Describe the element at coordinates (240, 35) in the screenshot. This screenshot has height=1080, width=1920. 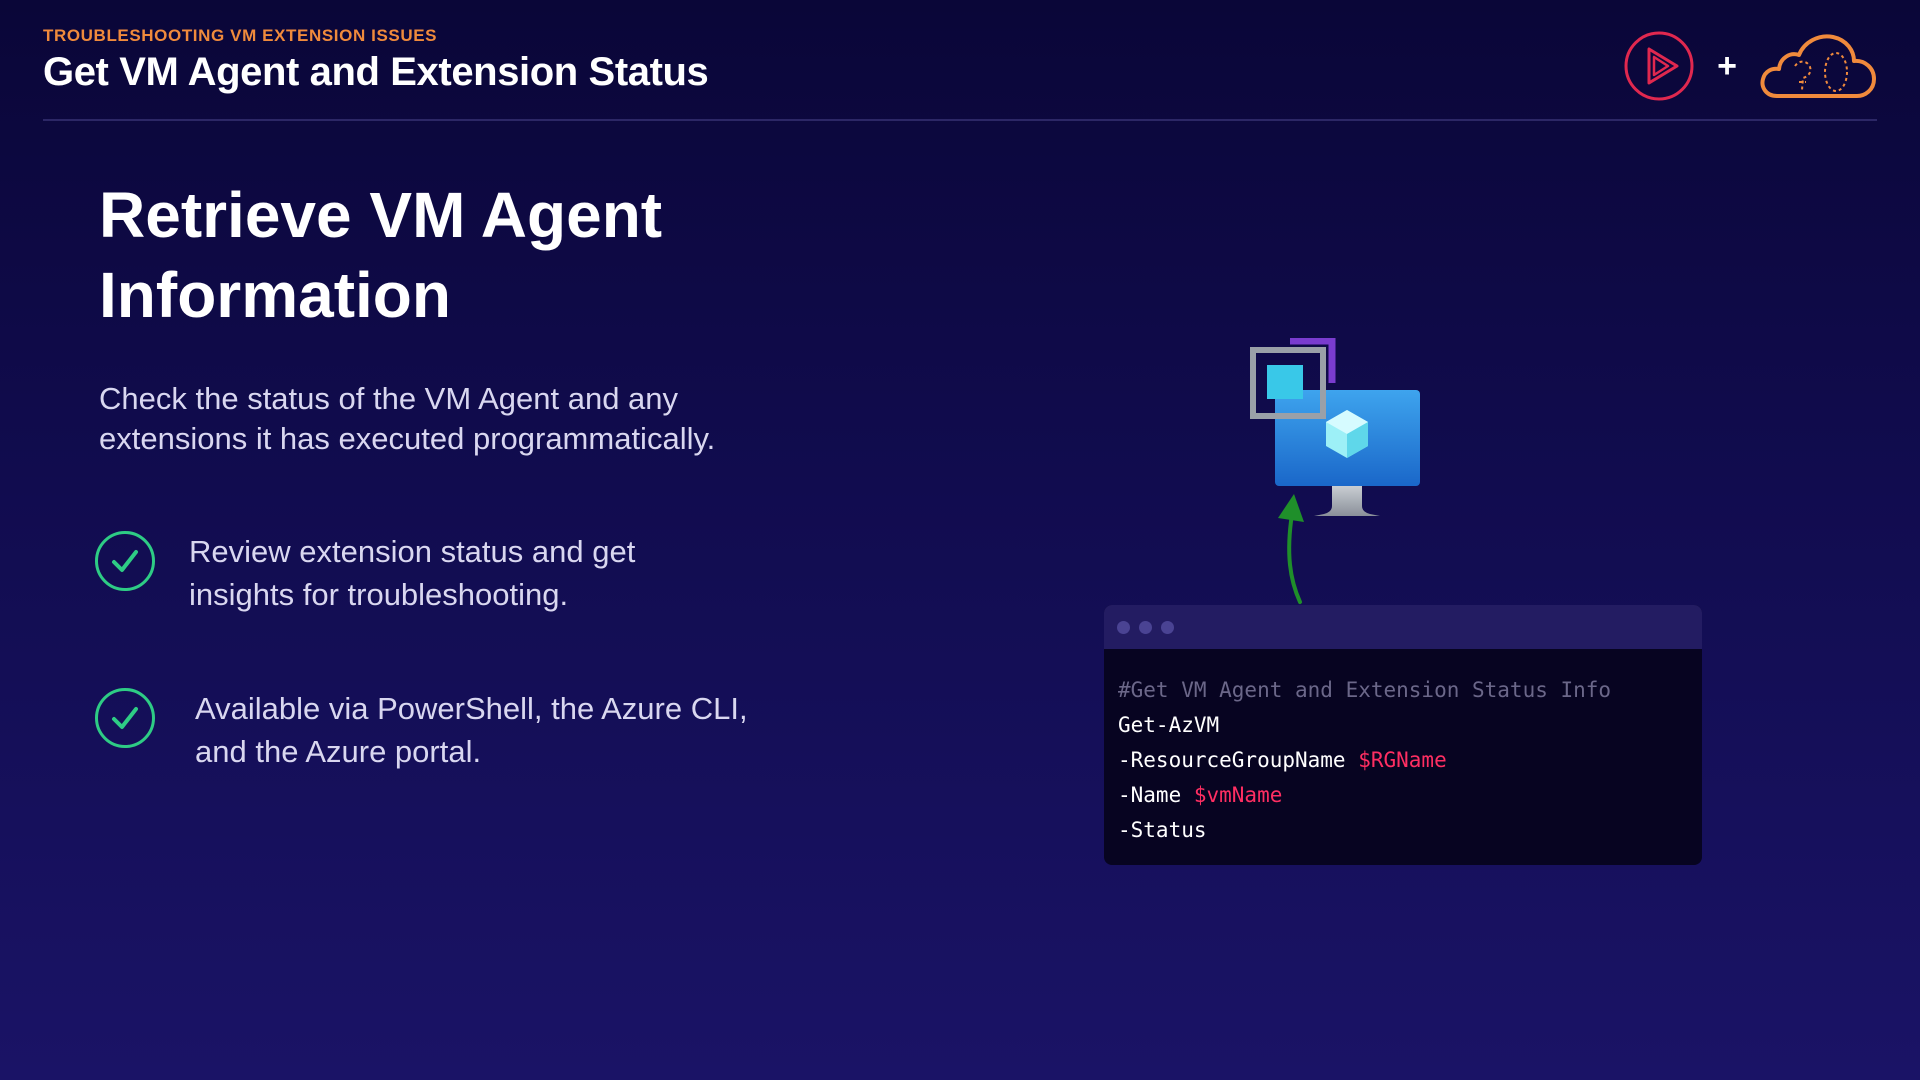
I see `section-eyebrow: TROUBLESHOOTING VM EXTENSION ISSUES` at that location.